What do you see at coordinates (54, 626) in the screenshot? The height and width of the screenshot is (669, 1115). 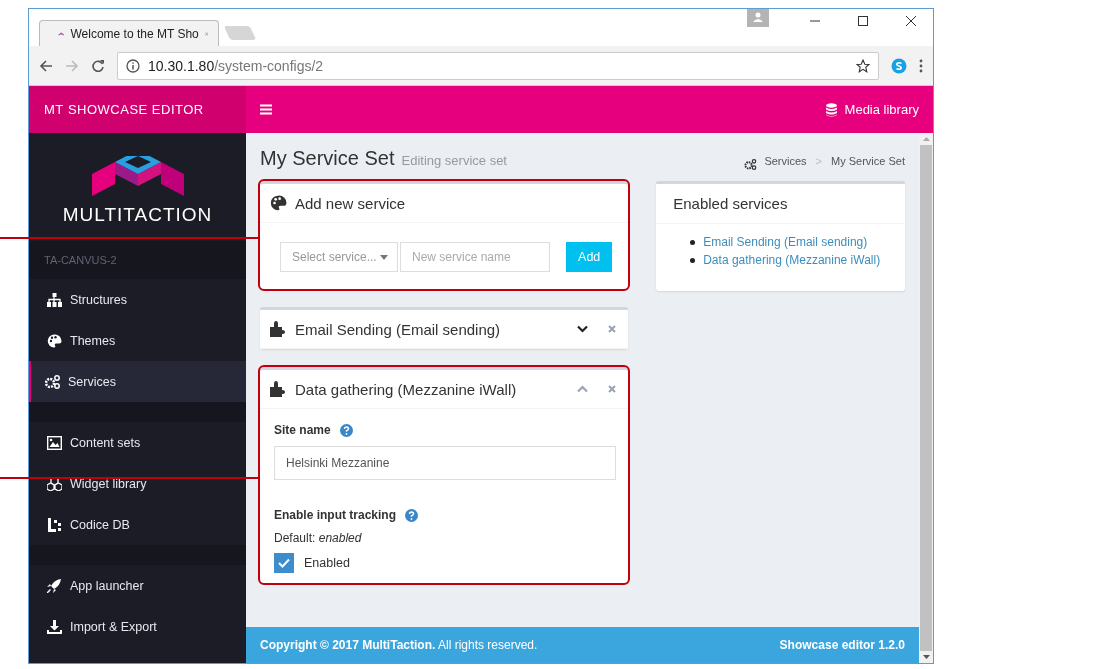 I see `download-icon` at bounding box center [54, 626].